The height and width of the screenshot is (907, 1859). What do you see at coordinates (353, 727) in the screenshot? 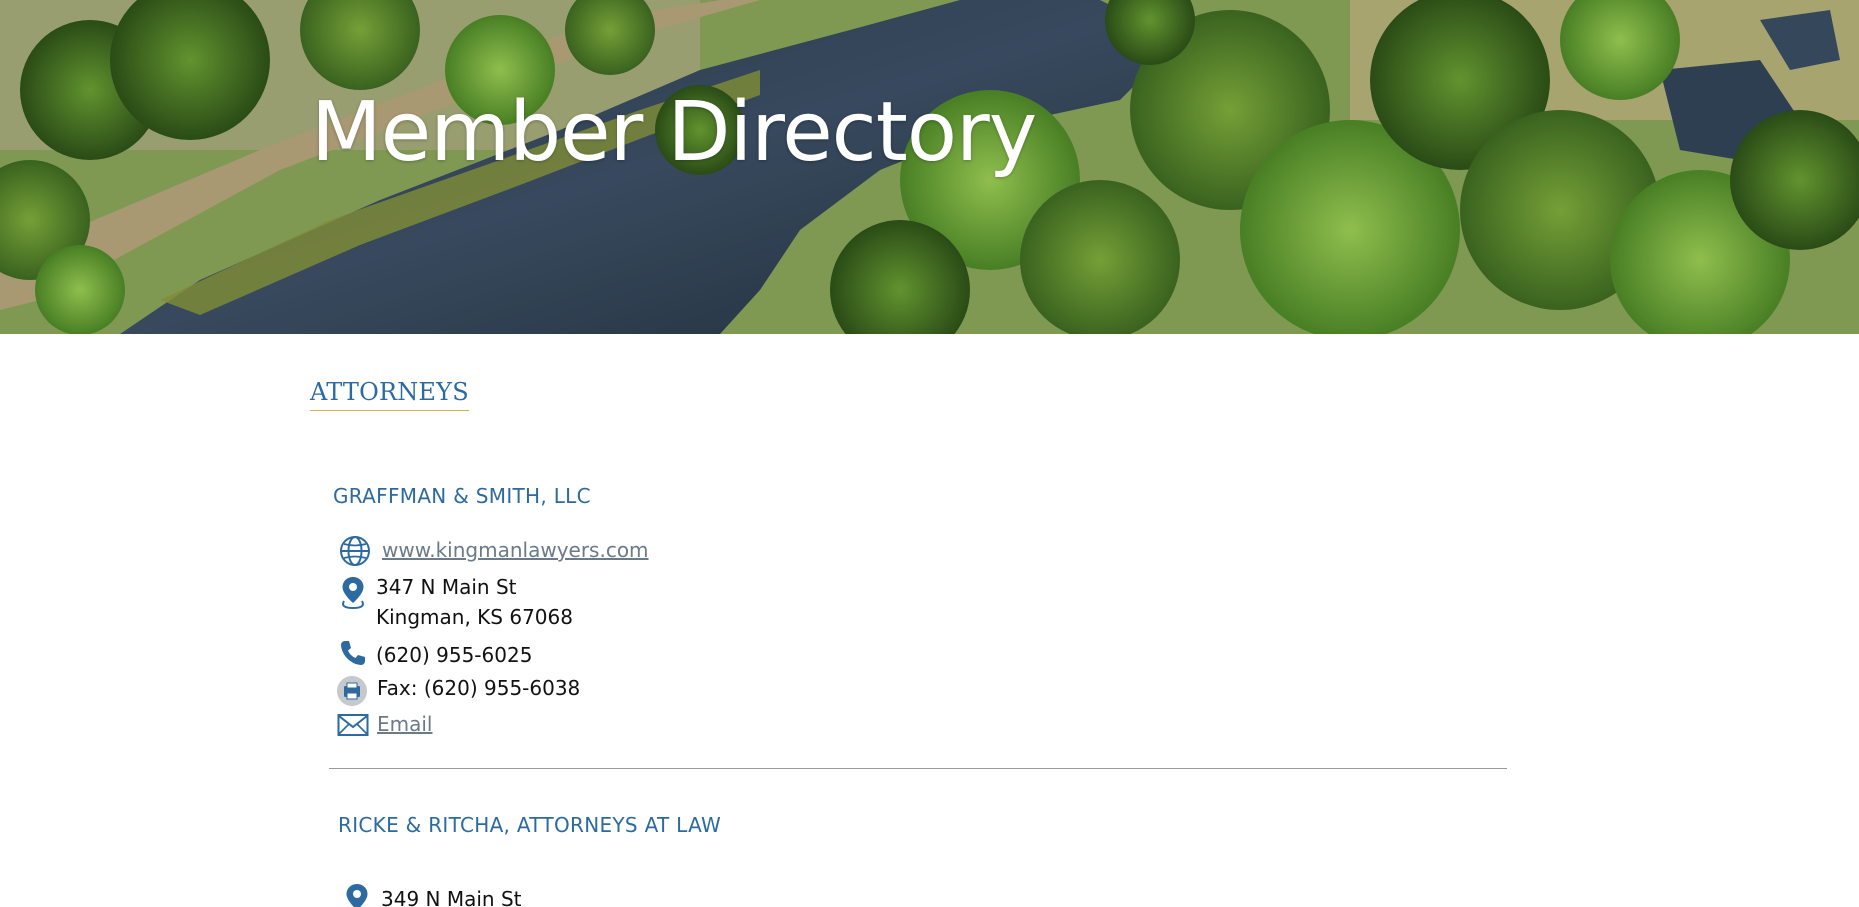
I see `envelope-icon` at bounding box center [353, 727].